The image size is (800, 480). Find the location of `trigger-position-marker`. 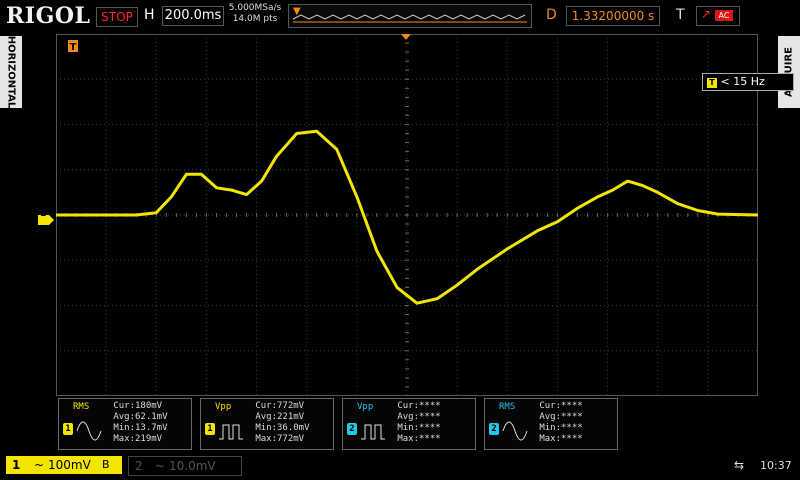

trigger-position-marker is located at coordinates (406, 37).